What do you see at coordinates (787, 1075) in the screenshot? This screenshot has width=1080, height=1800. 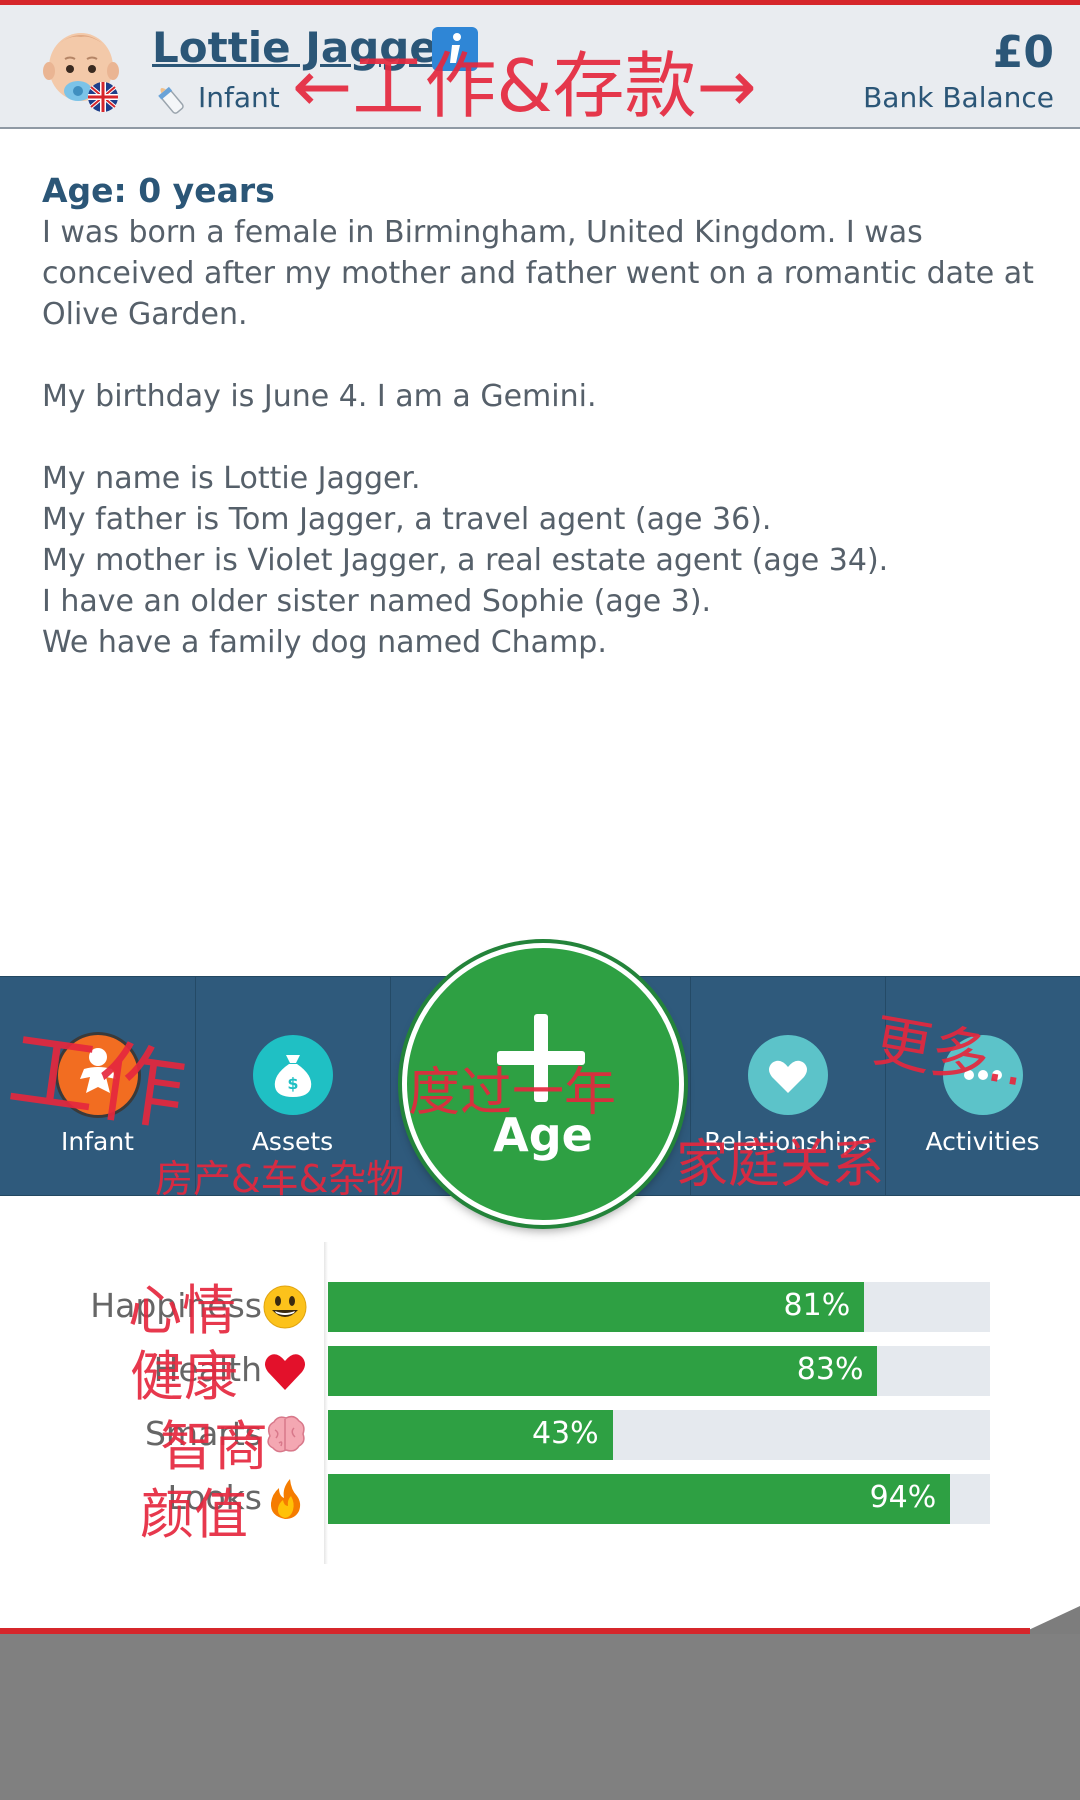 I see `heart-icon` at bounding box center [787, 1075].